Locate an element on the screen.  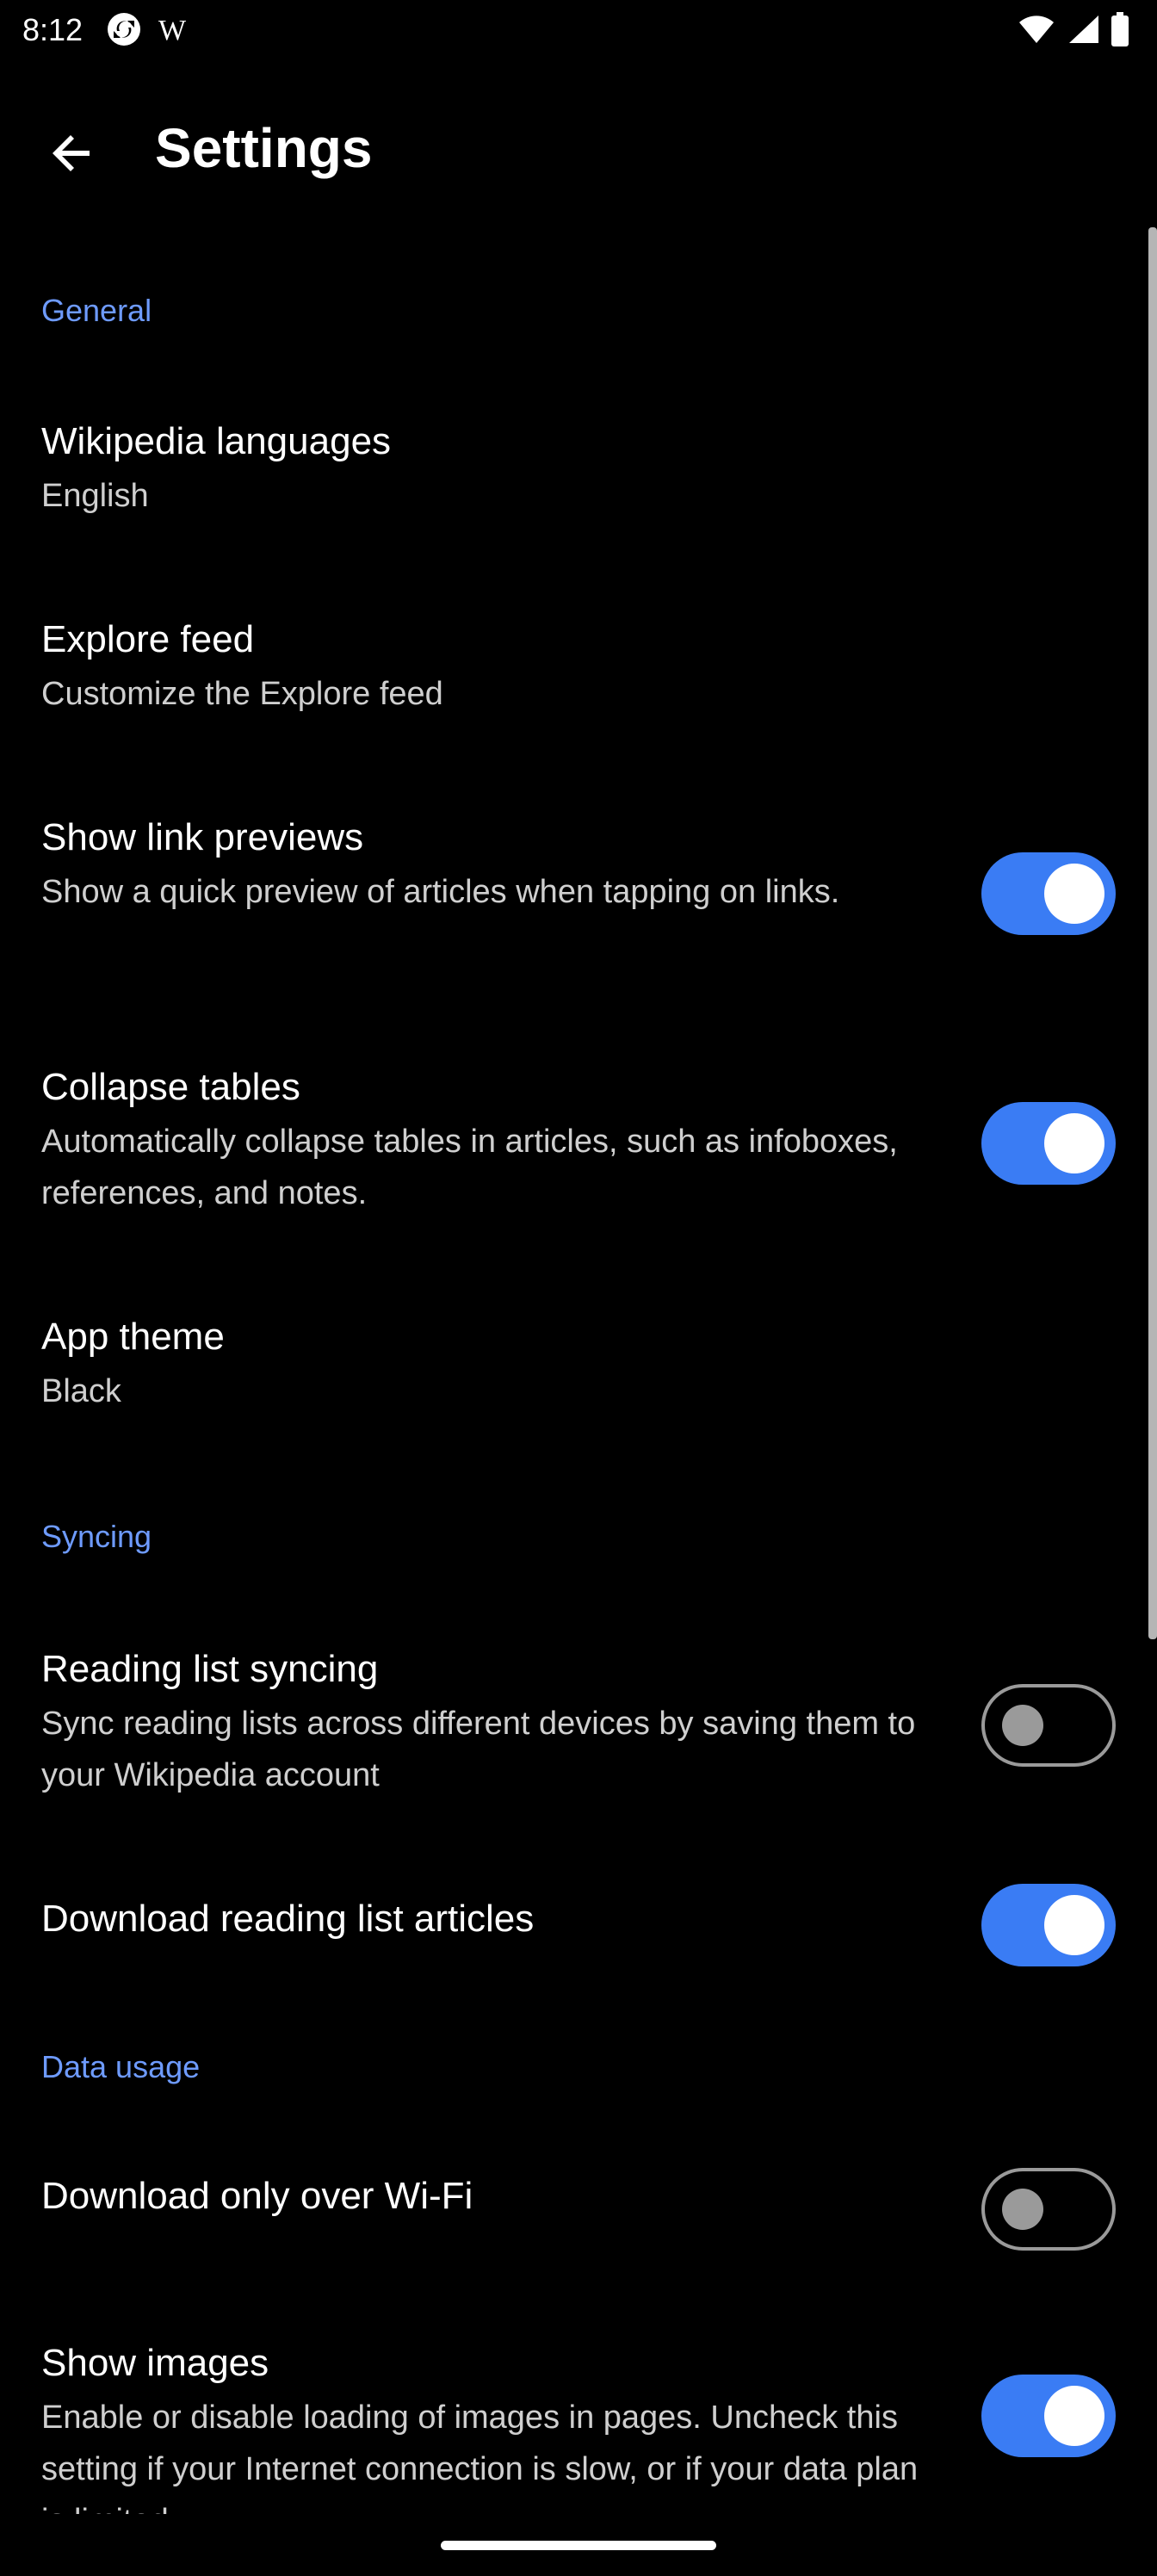
pref-title: Explore feed is located at coordinates (148, 639).